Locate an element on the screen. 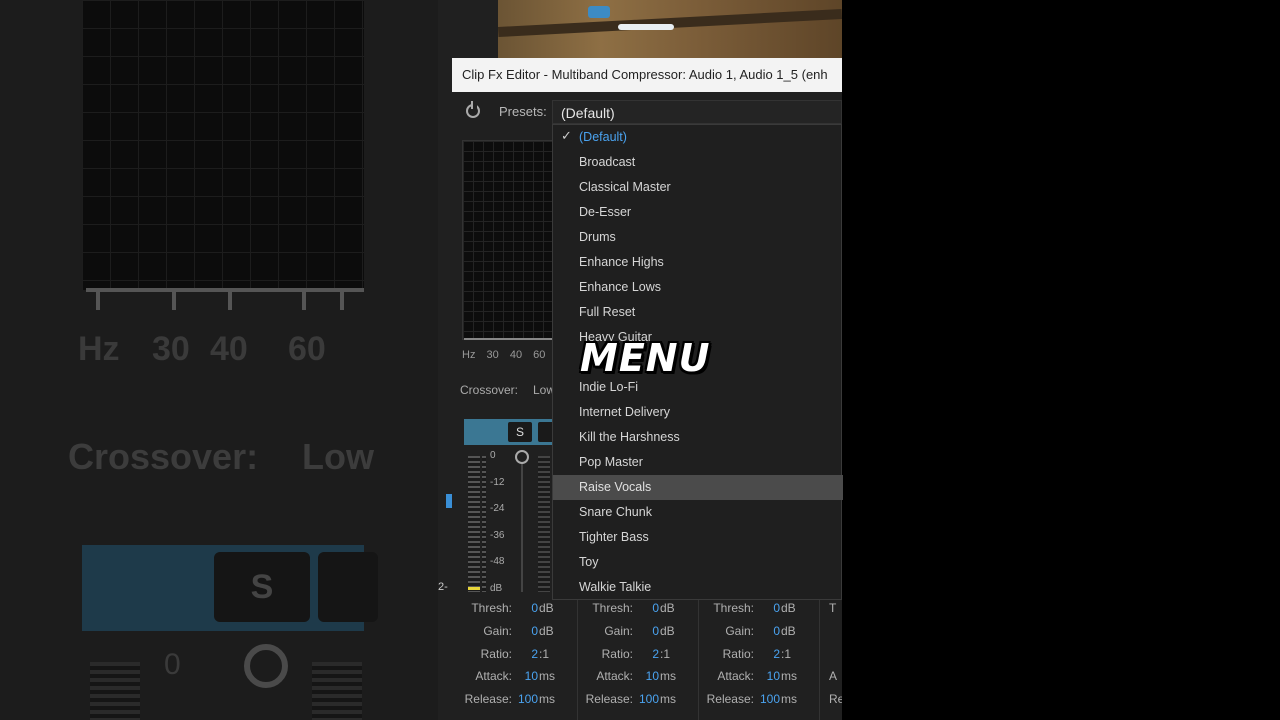 The image size is (1280, 720). menu-item-kill-the-harshness: Kill the Harshness is located at coordinates (698, 437).